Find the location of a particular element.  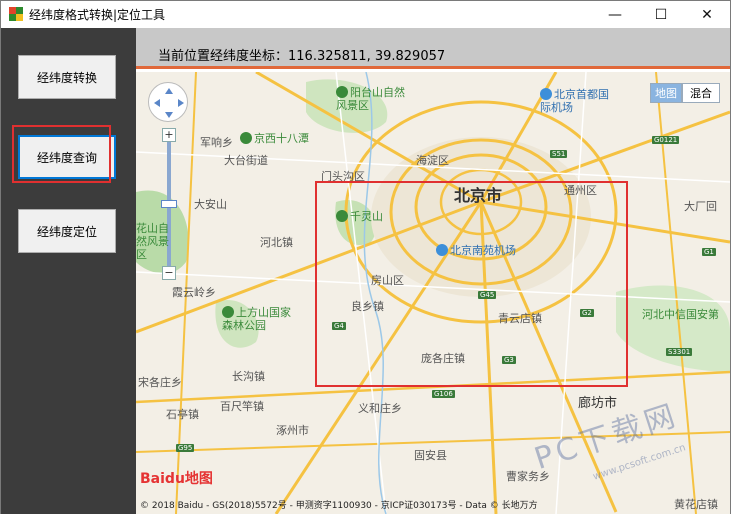

label-airport-capital: 北京首都国际机场 is located at coordinates (575, 101).